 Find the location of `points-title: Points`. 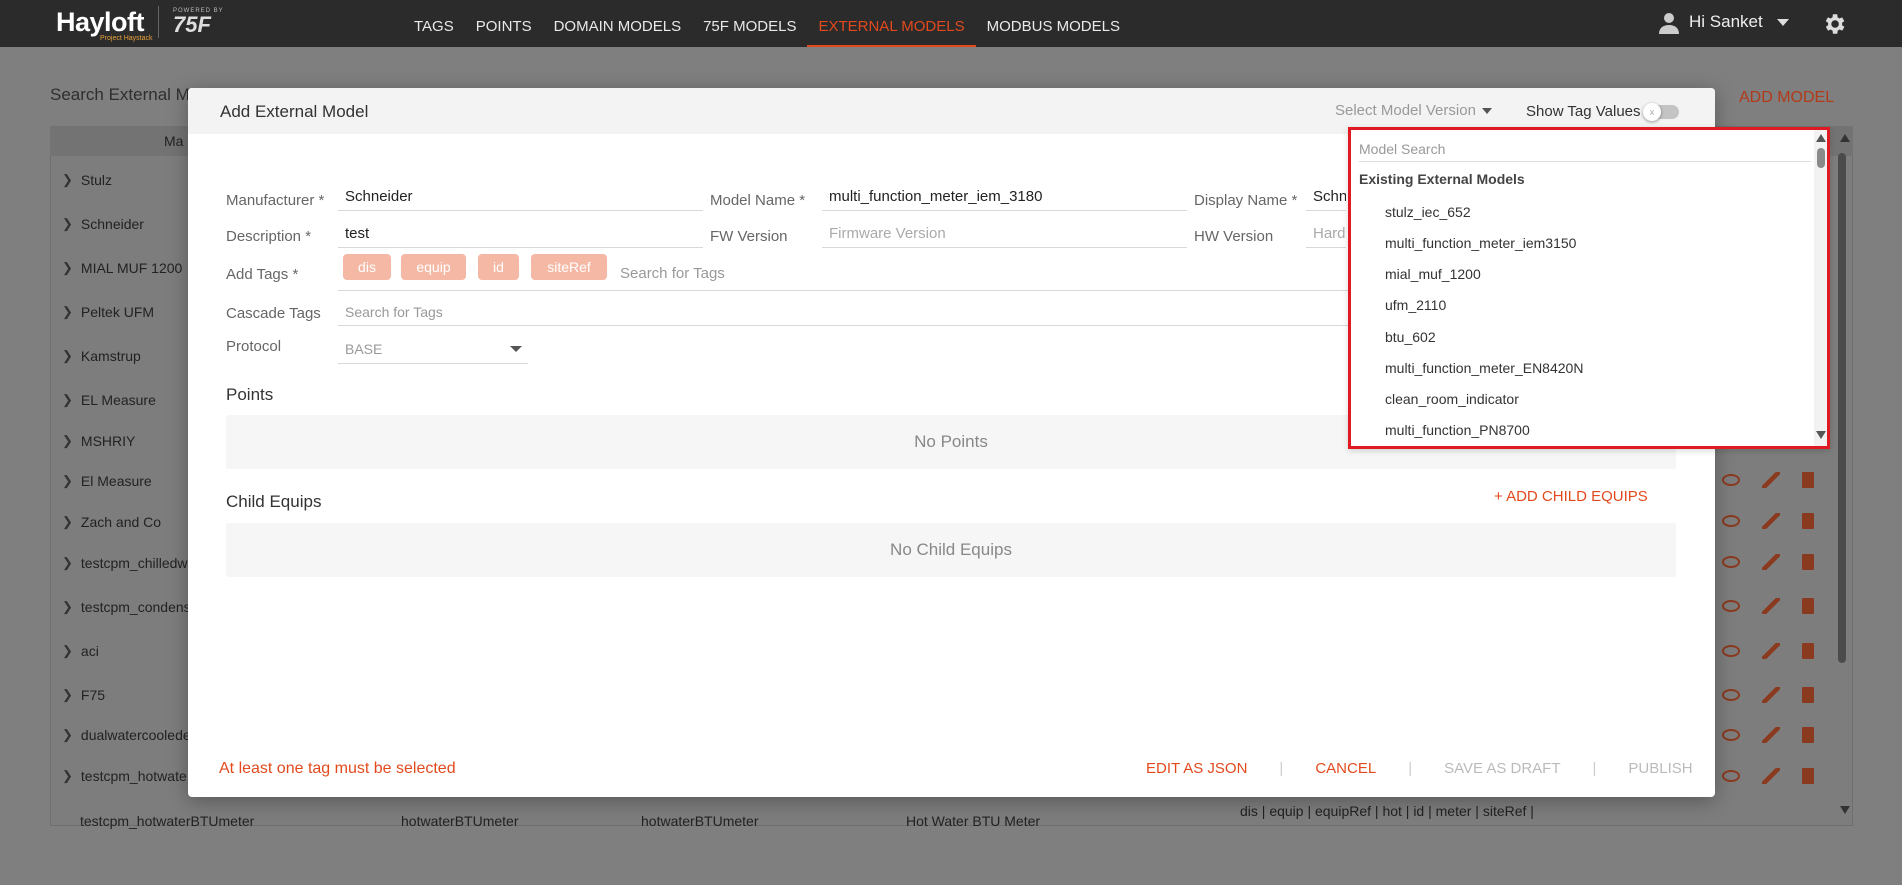

points-title: Points is located at coordinates (250, 394).